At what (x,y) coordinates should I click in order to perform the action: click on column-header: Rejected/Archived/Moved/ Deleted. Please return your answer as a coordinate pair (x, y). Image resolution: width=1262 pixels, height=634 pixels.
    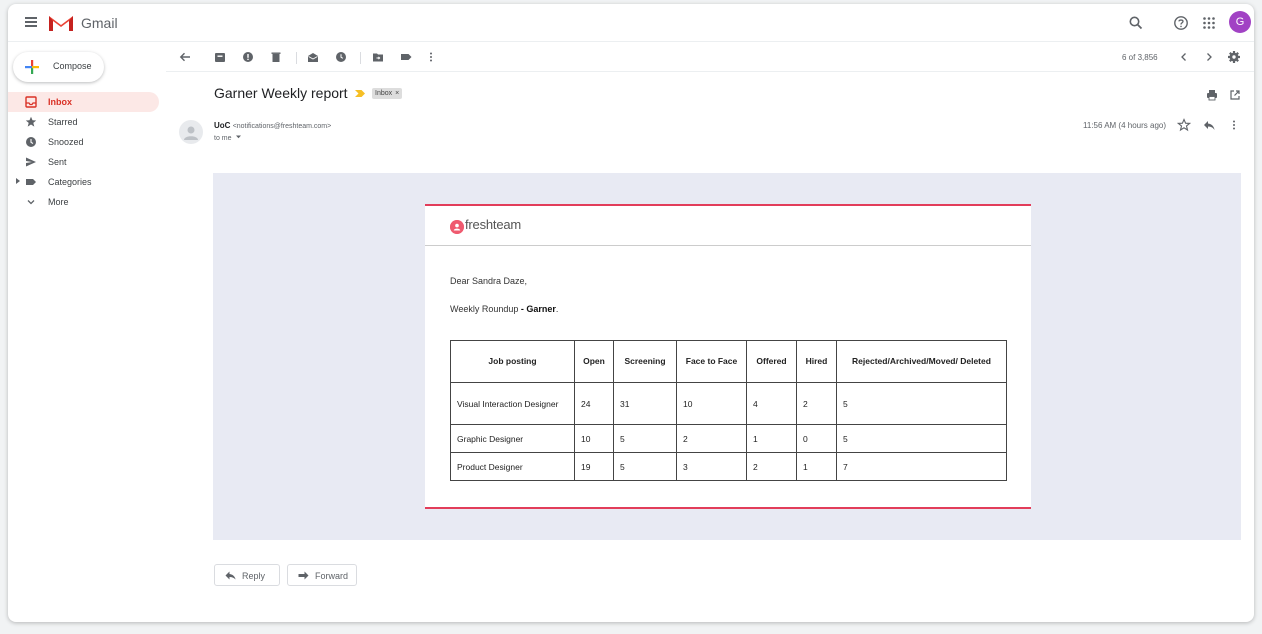
    Looking at the image, I should click on (921, 361).